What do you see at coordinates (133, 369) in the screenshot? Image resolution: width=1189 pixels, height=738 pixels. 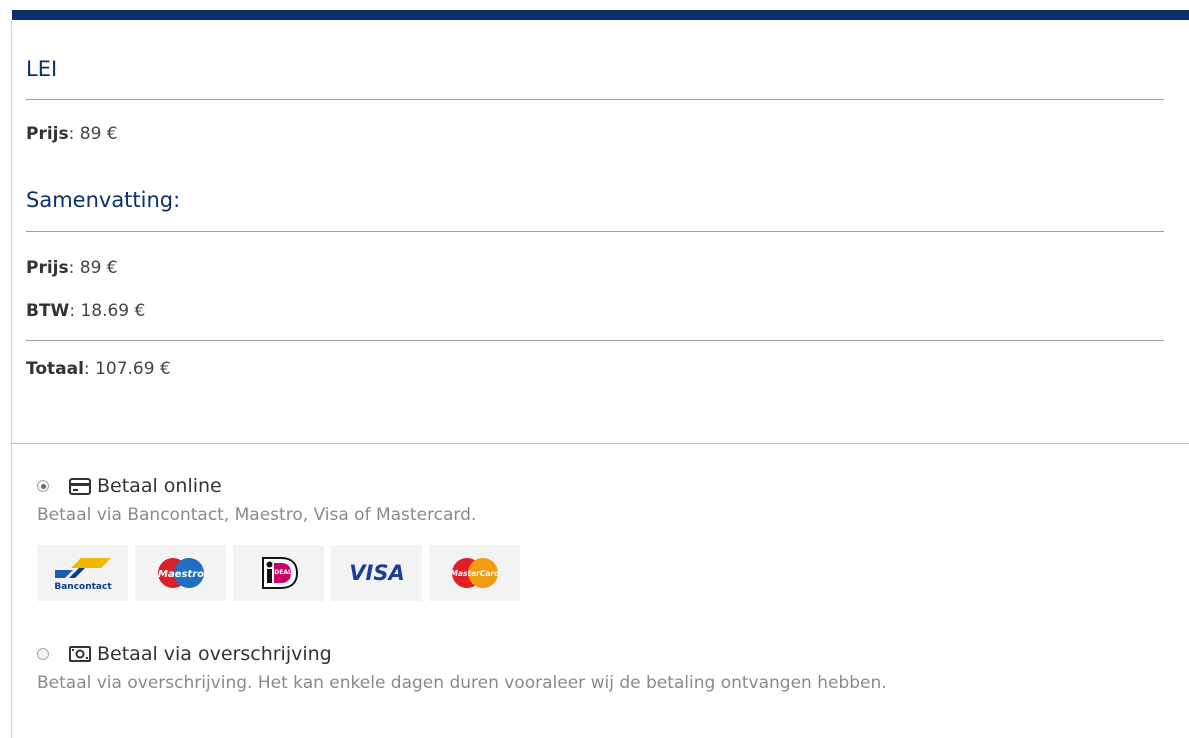 I see `total-value: 107.69 €` at bounding box center [133, 369].